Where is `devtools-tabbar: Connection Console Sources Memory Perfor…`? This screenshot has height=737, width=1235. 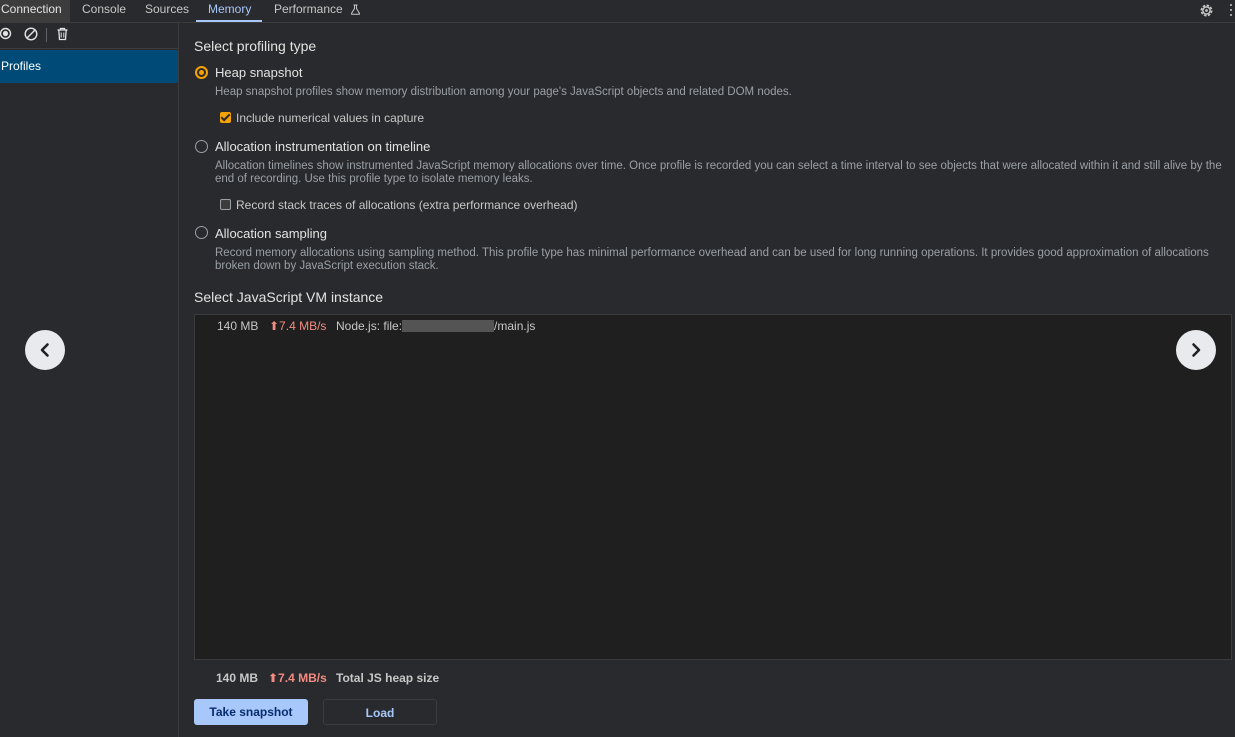 devtools-tabbar: Connection Console Sources Memory Perfor… is located at coordinates (617, 11).